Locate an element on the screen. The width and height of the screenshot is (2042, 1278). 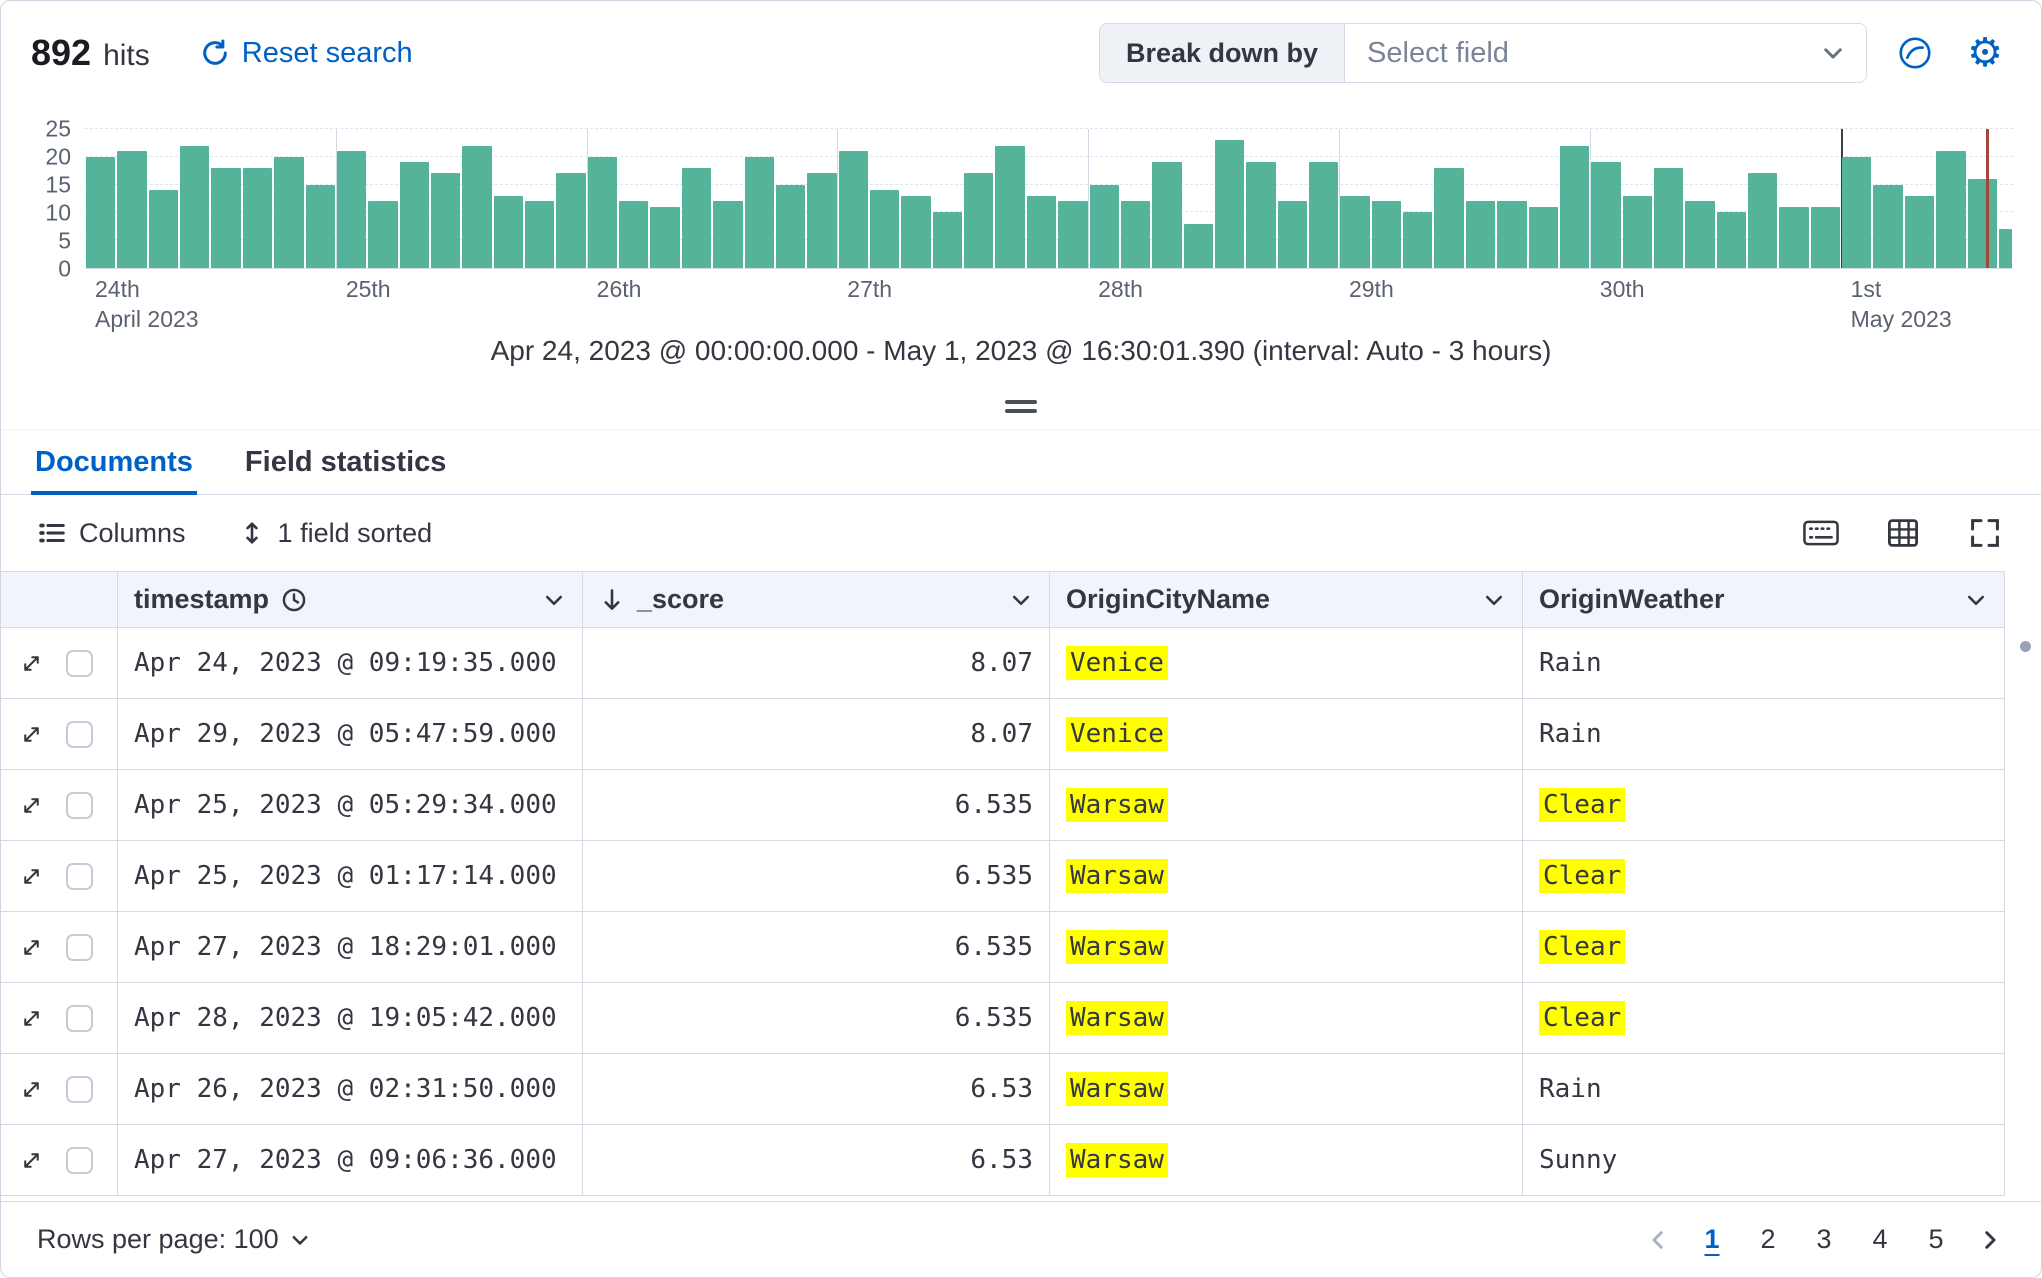
tab-documents: Documents is located at coordinates (114, 462).